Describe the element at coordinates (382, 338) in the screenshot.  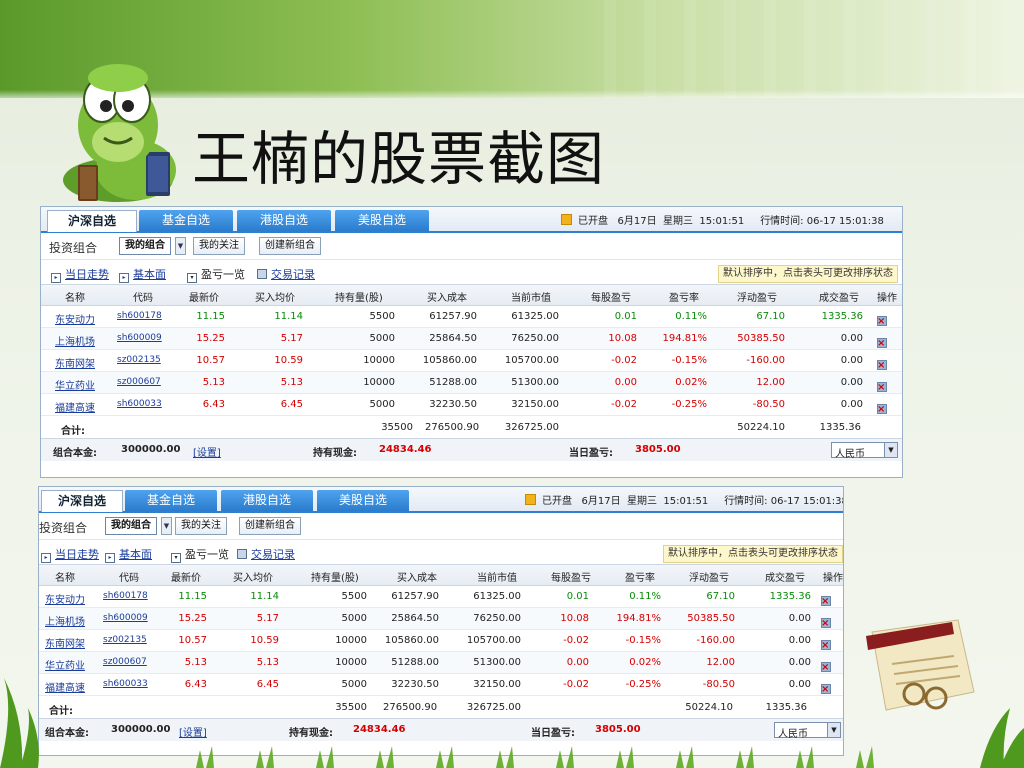
I see `cell-shares: 5000` at that location.